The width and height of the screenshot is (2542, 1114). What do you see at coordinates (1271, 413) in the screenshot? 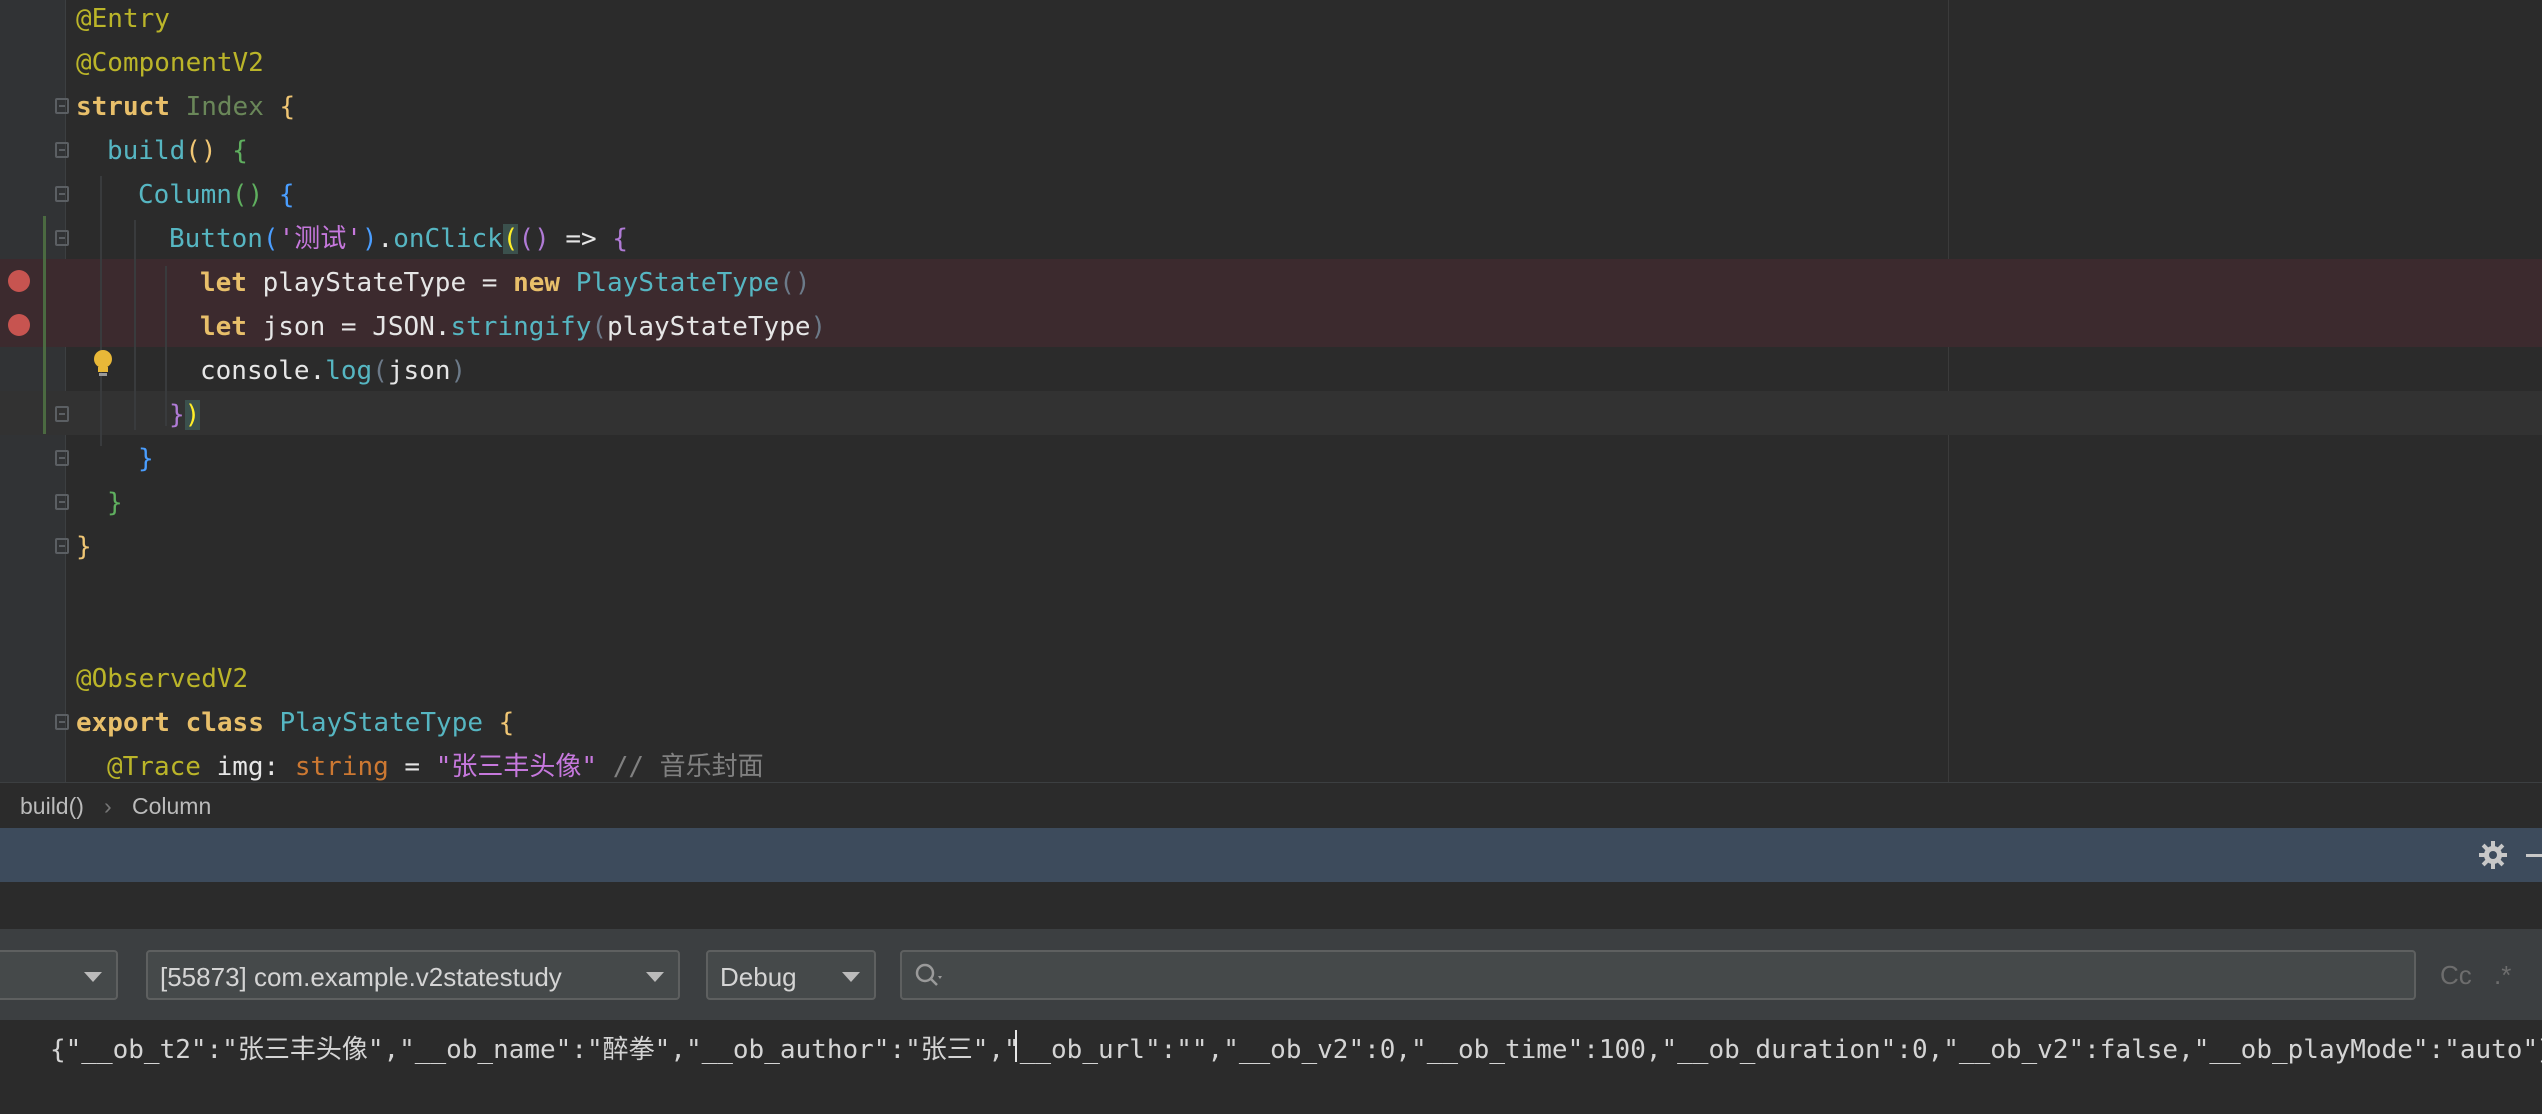
I see `caret-line-highlight` at bounding box center [1271, 413].